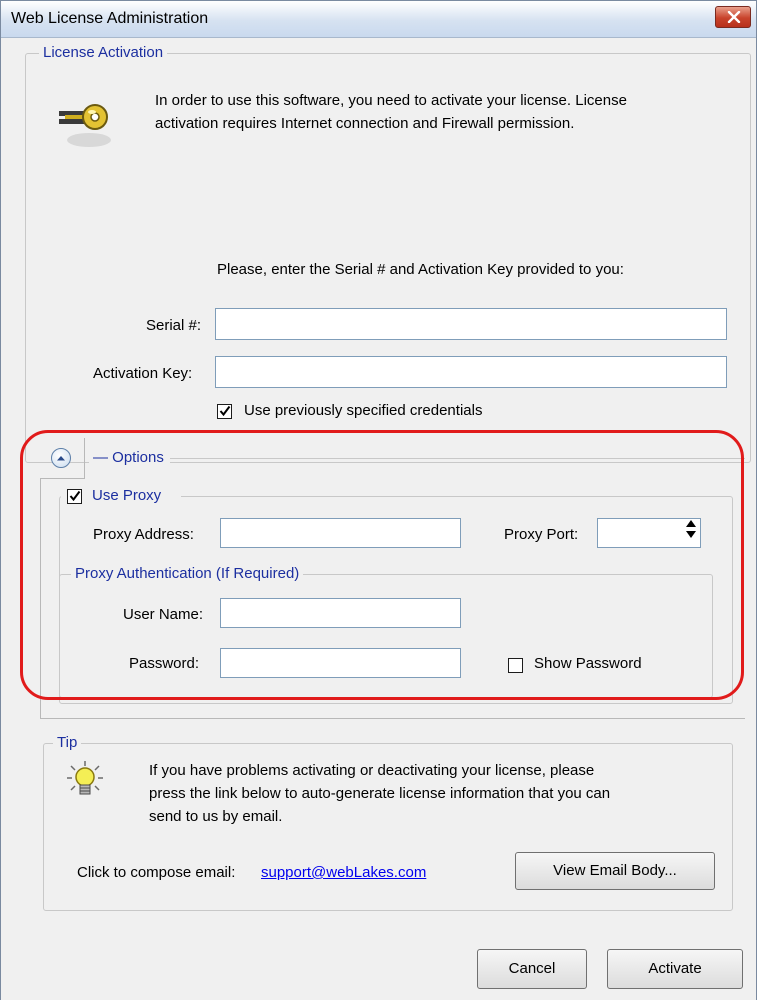 The image size is (759, 1002). I want to click on close-button, so click(733, 17).